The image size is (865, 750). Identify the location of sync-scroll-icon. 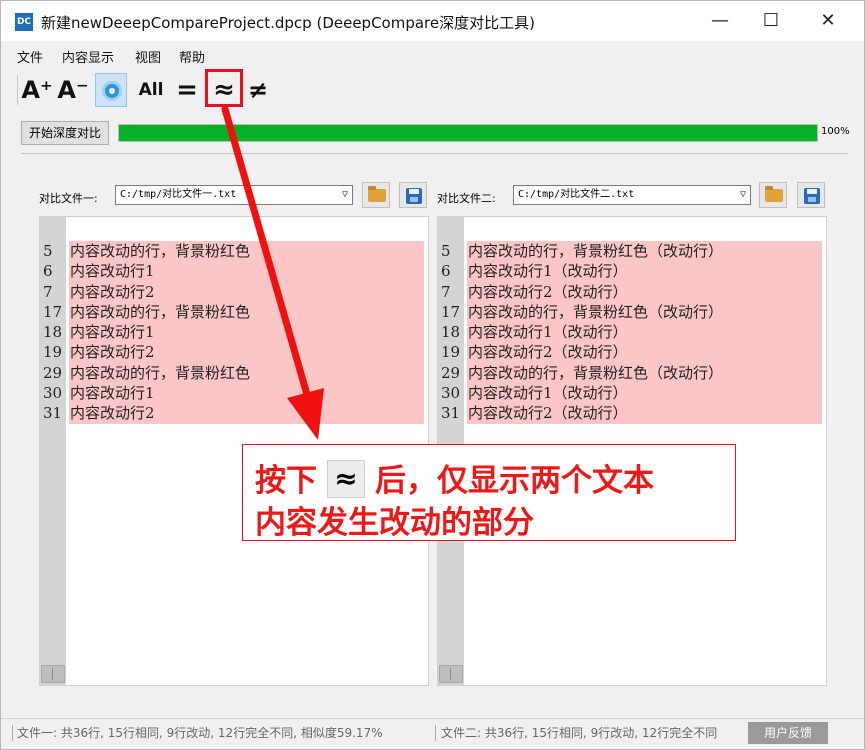
(112, 91).